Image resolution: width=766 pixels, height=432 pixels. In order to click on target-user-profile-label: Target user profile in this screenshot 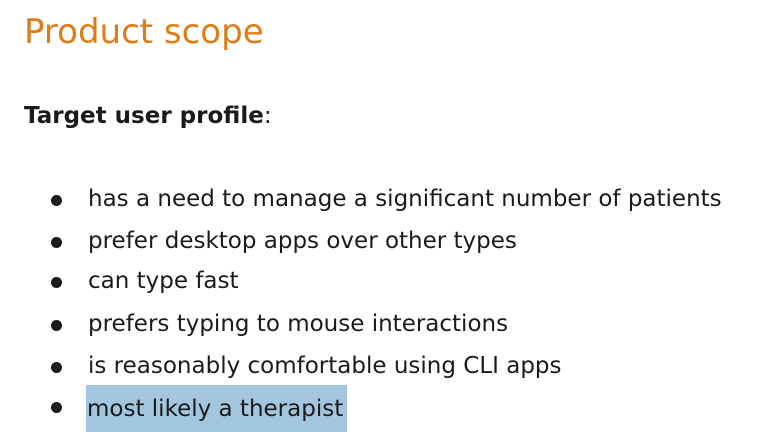, I will do `click(144, 116)`.